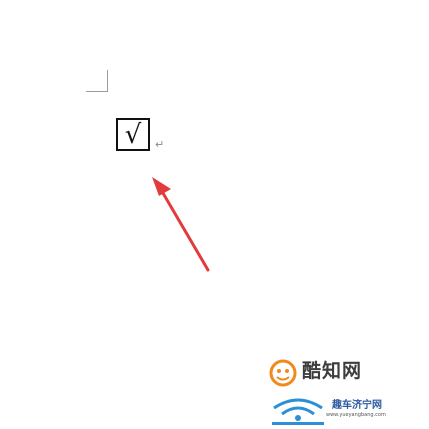  What do you see at coordinates (332, 371) in the screenshot?
I see `watermark-brand-text: 酷知网` at bounding box center [332, 371].